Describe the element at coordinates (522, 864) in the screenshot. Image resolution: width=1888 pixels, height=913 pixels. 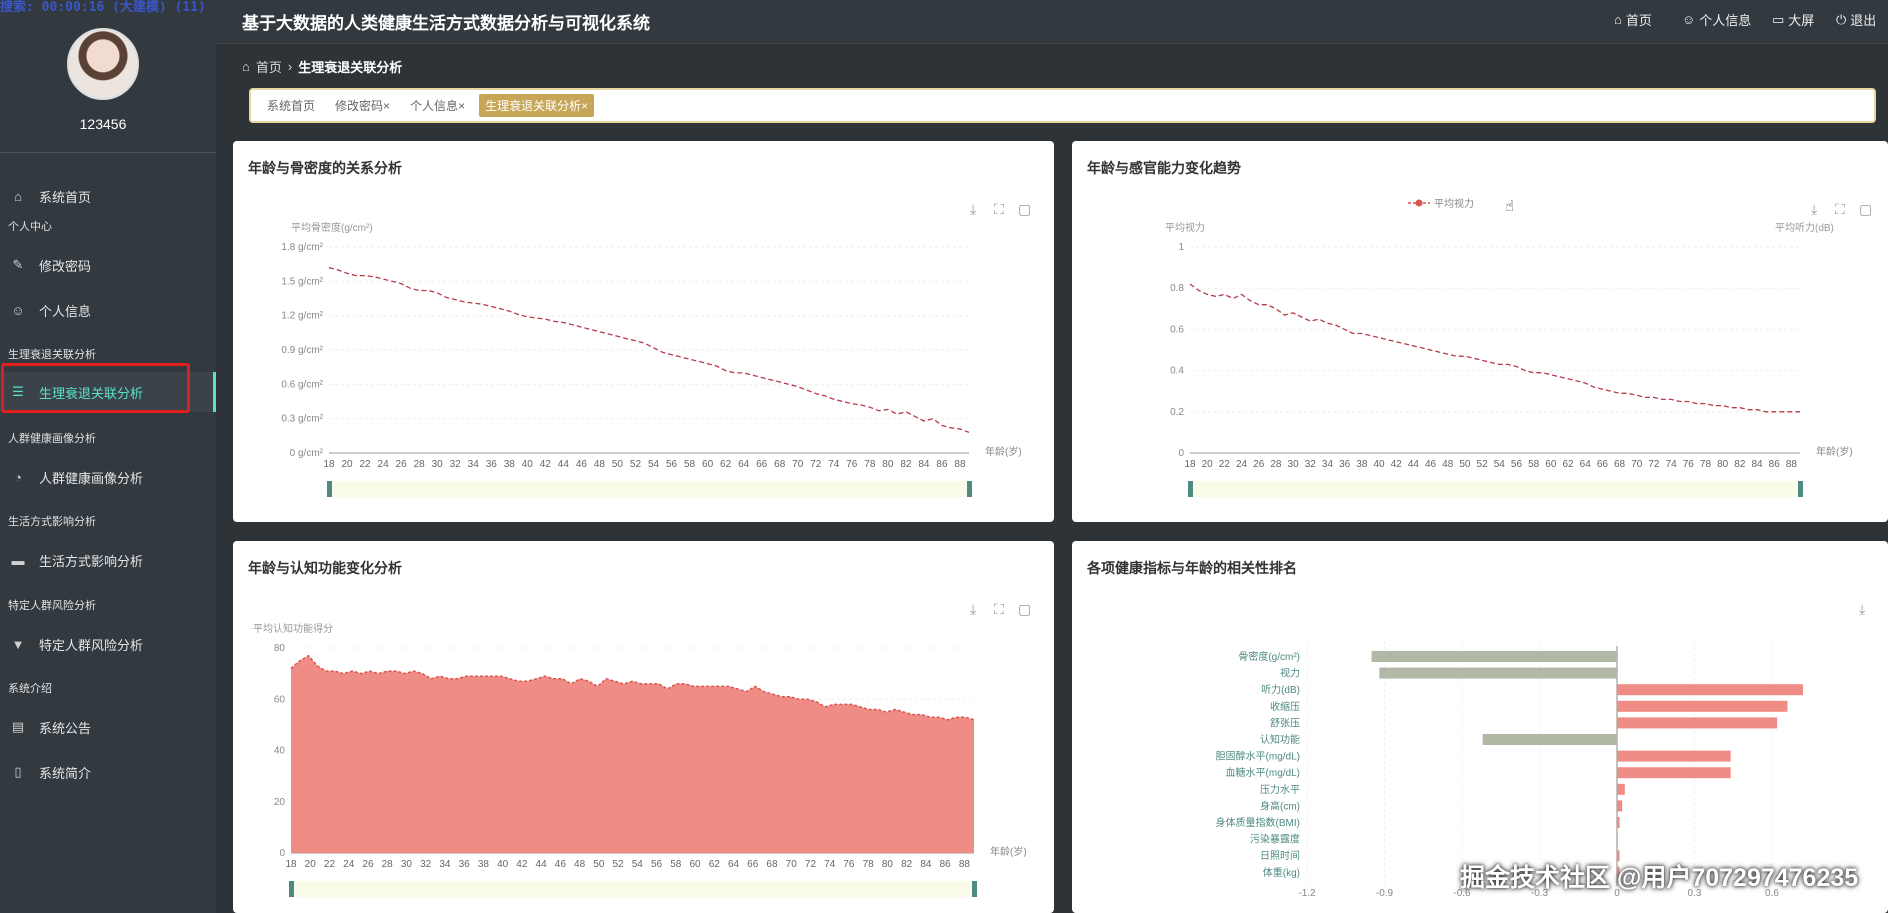
I see `x-tick-label: 42` at that location.